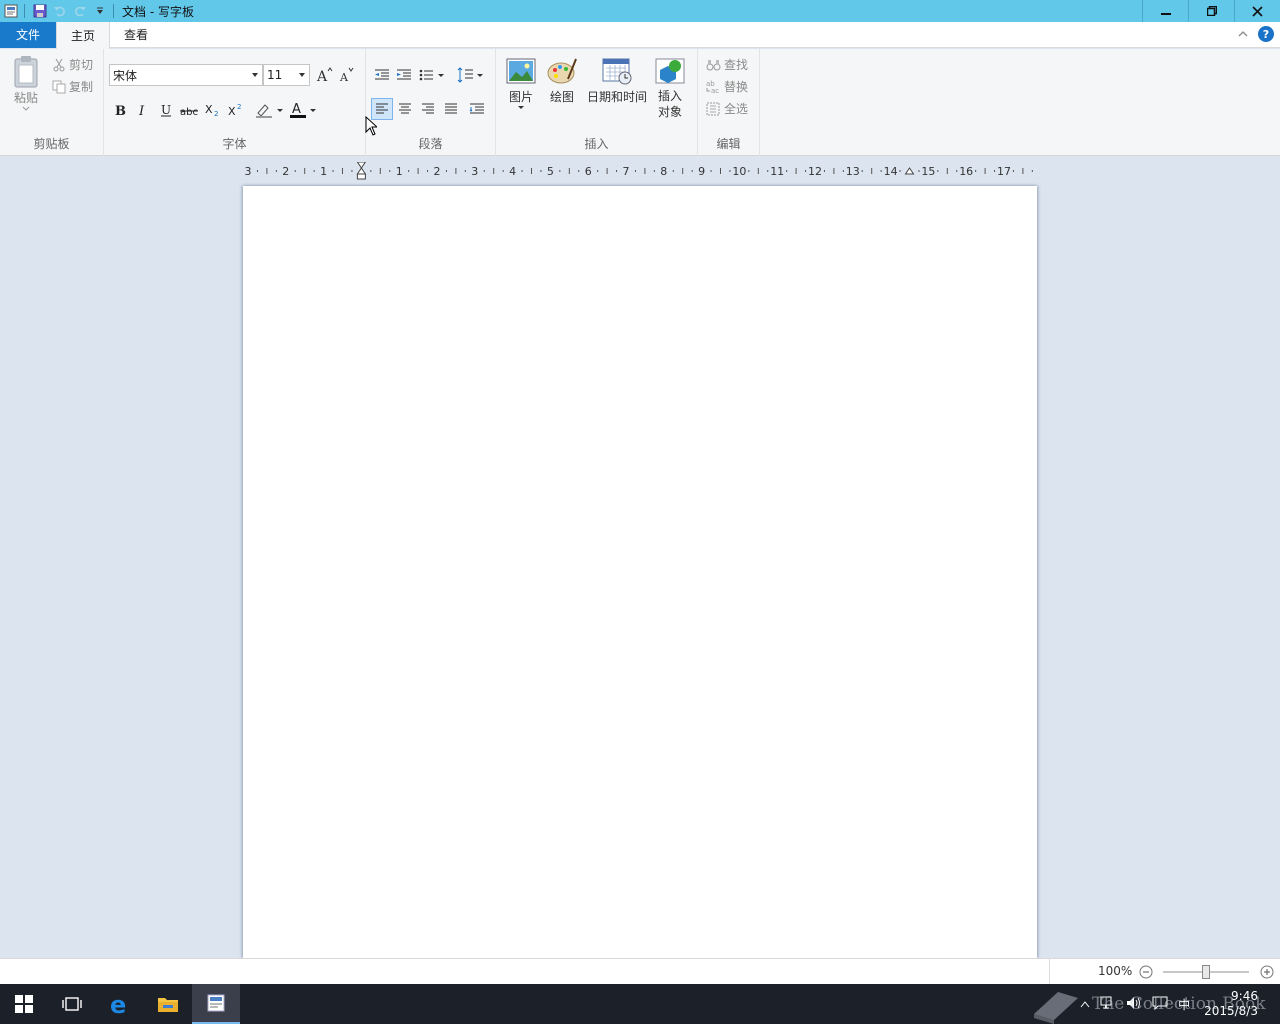 This screenshot has width=1280, height=1024. I want to click on tab-home: 主页, so click(83, 35).